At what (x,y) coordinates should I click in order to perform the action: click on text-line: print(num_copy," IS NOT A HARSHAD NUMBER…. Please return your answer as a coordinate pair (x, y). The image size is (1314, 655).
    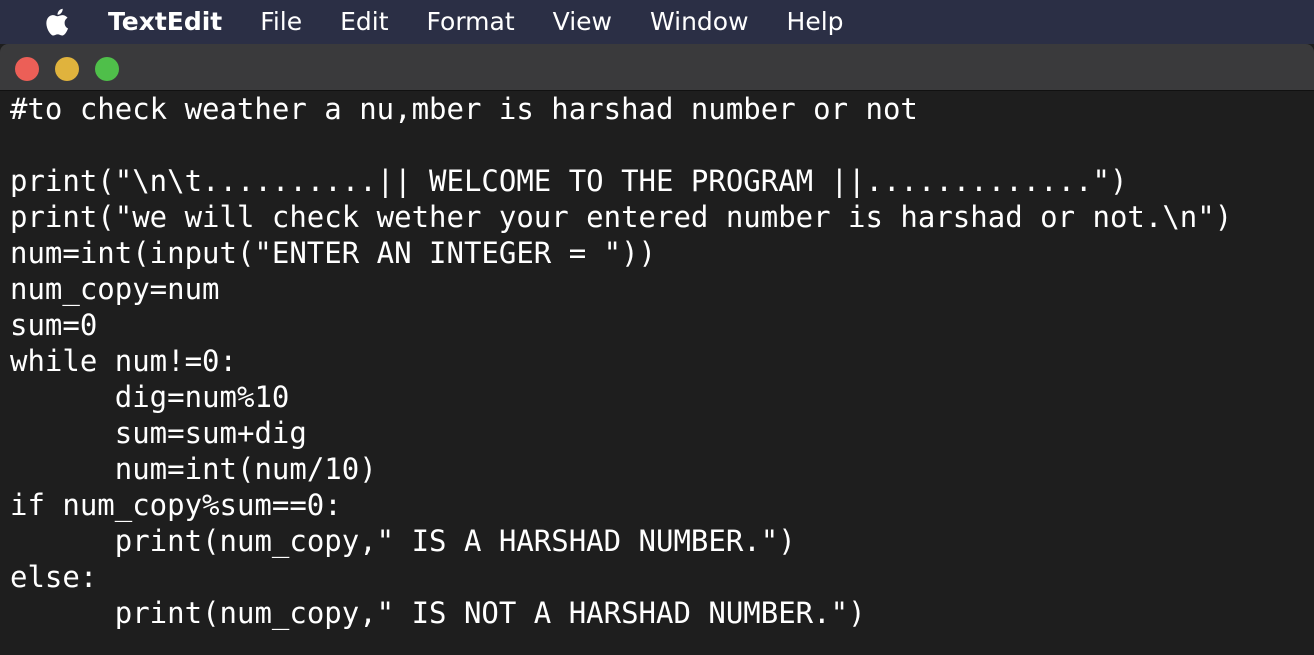
    Looking at the image, I should click on (657, 613).